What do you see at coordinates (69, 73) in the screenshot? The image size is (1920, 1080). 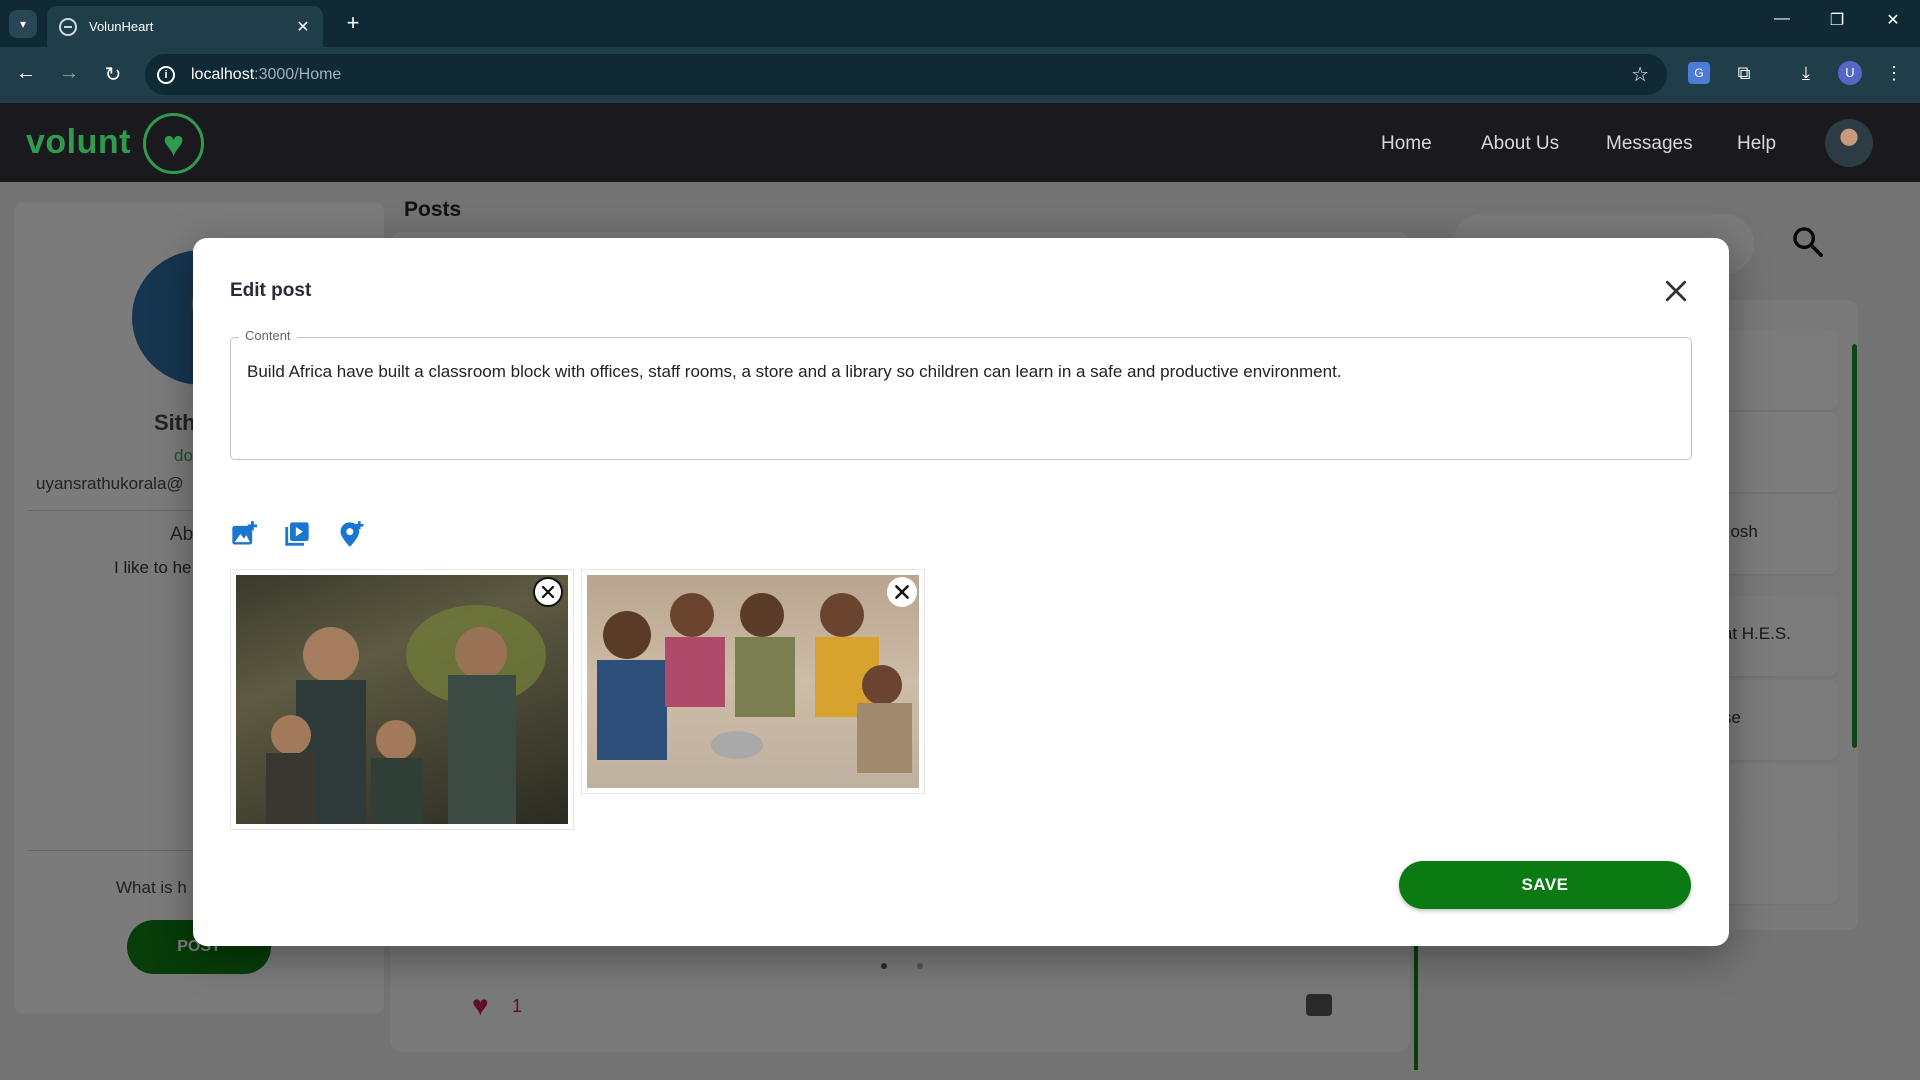 I see `forward-arrow-icon: →` at bounding box center [69, 73].